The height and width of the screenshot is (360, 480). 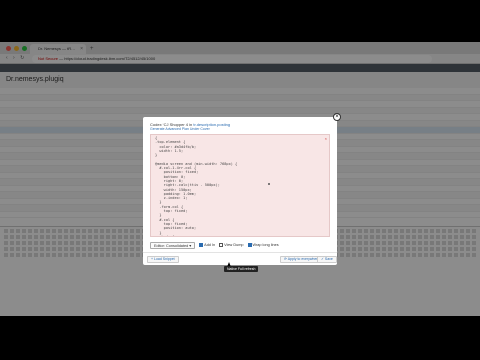 What do you see at coordinates (180, 129) in the screenshot?
I see `dialog-subtitle-link: Generate Advanced Plan Under Cover` at bounding box center [180, 129].